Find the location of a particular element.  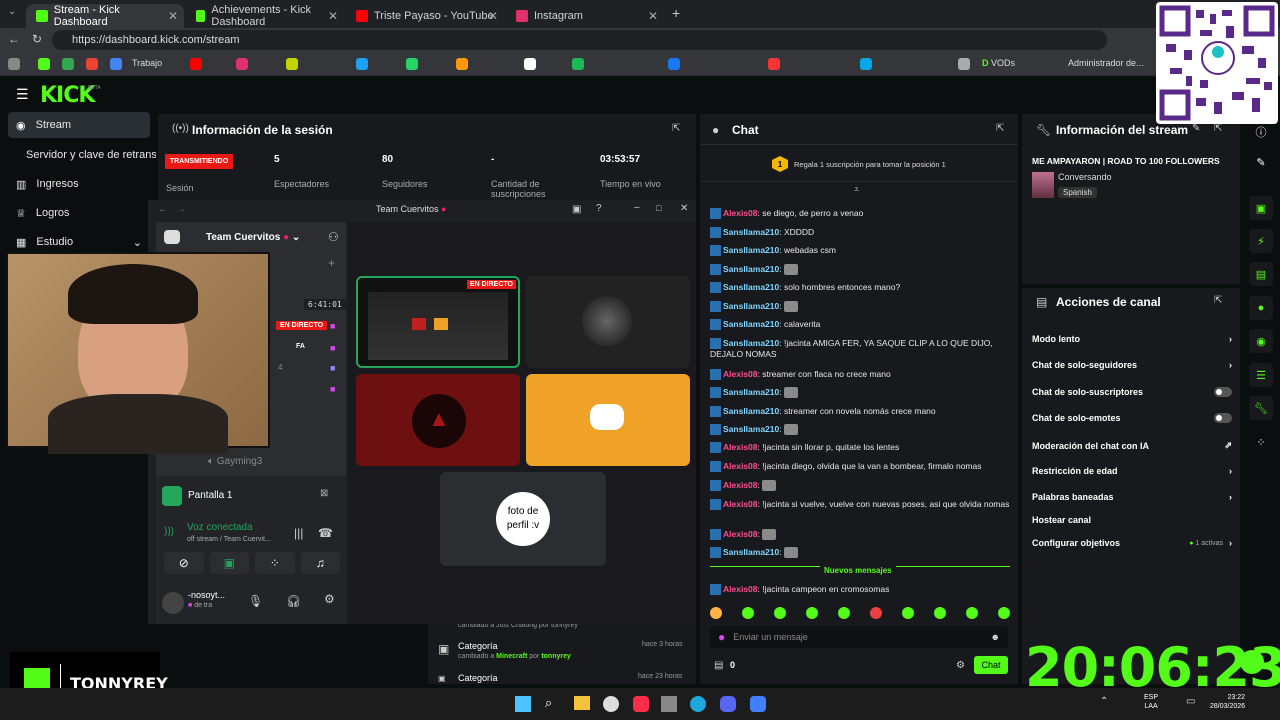

share-screen-icon: ▣ is located at coordinates (229, 563).